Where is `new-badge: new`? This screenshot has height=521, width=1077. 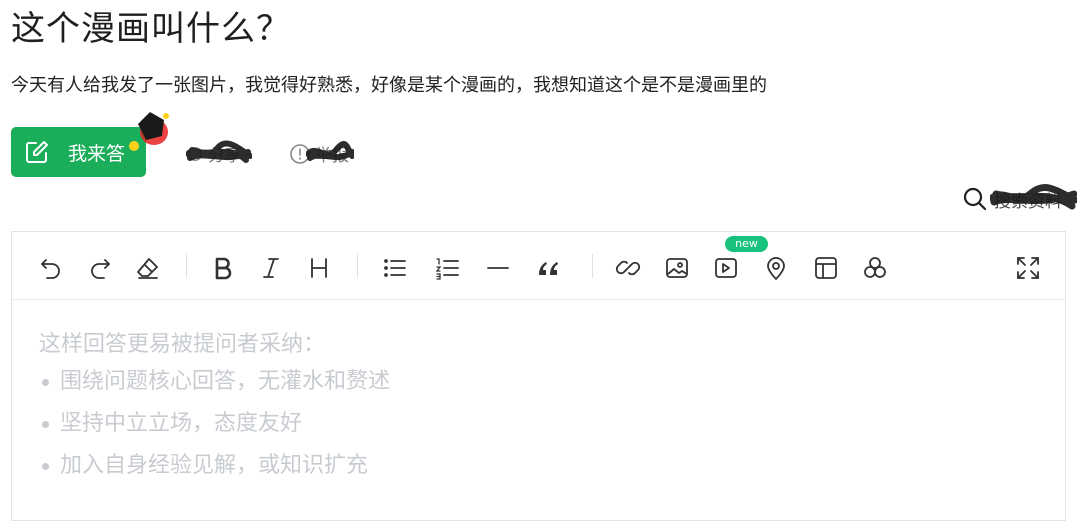 new-badge: new is located at coordinates (746, 244).